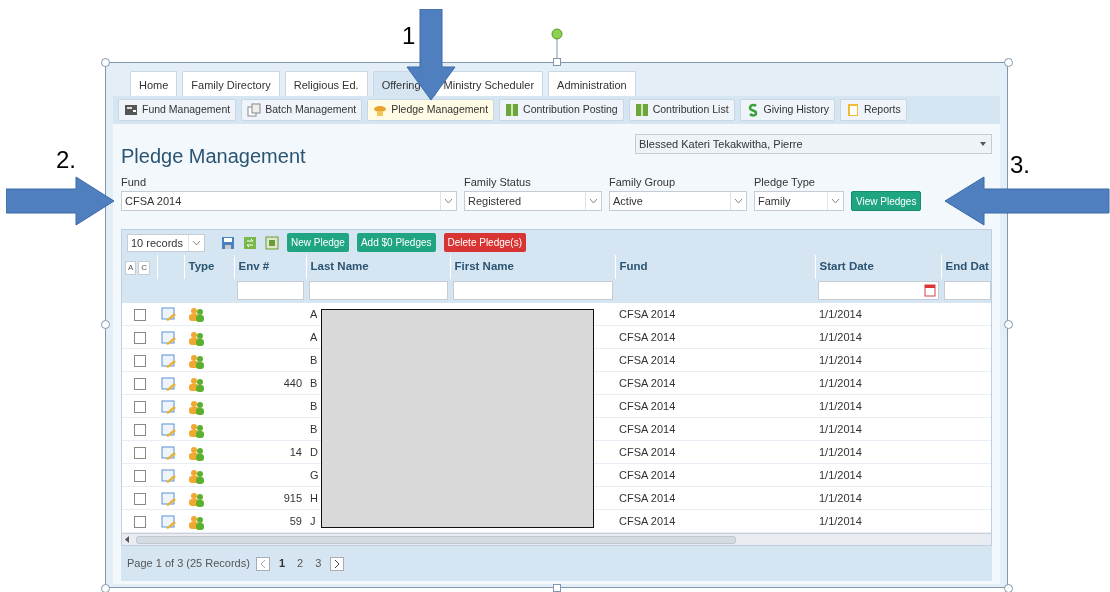  What do you see at coordinates (678, 201) in the screenshot?
I see `select-field: Active` at bounding box center [678, 201].